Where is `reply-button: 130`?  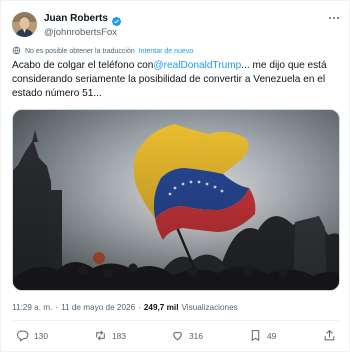 reply-button: 130 is located at coordinates (32, 336).